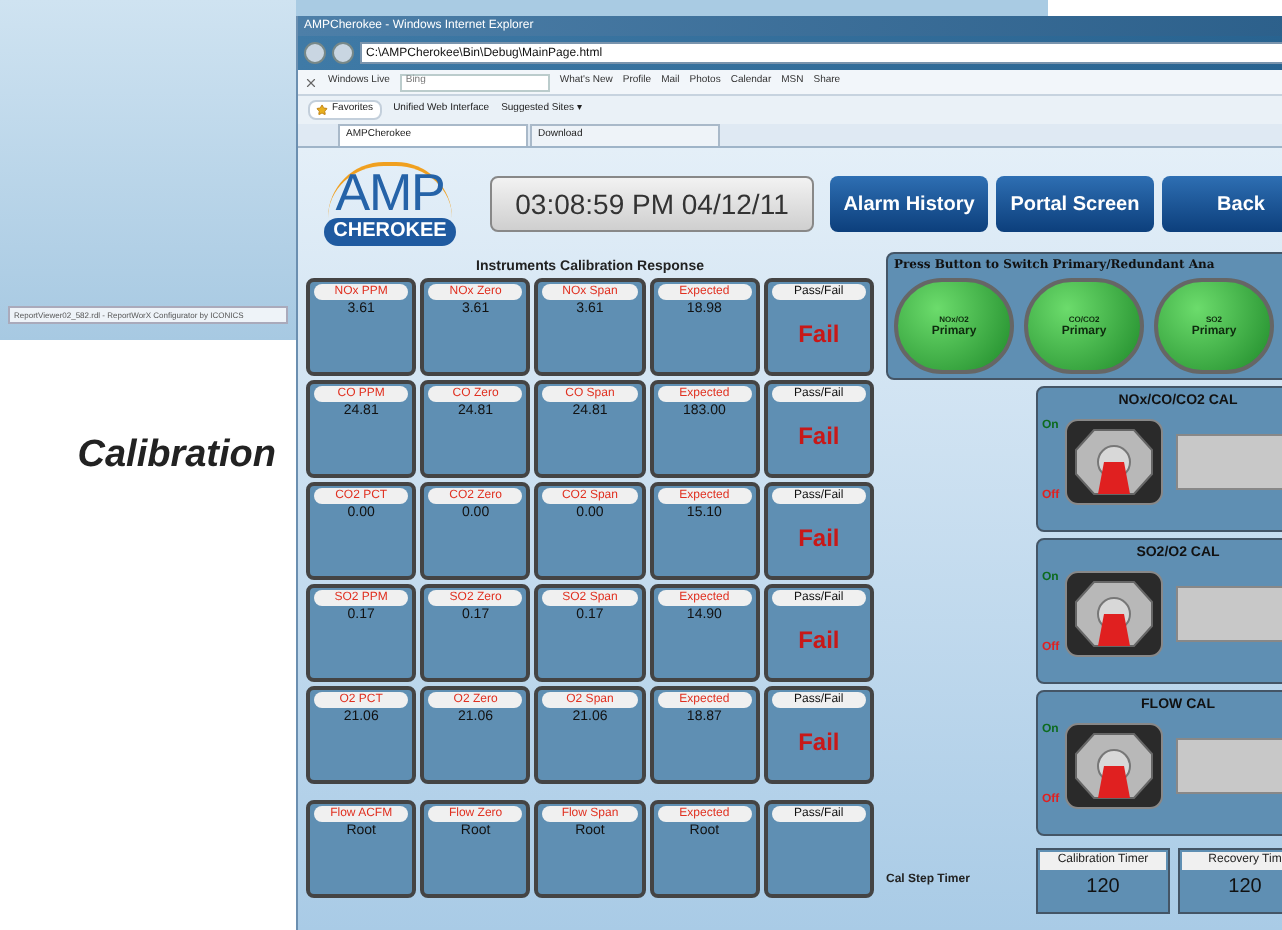 This screenshot has height=930, width=1282. I want to click on nav-button: Back, so click(1222, 204).